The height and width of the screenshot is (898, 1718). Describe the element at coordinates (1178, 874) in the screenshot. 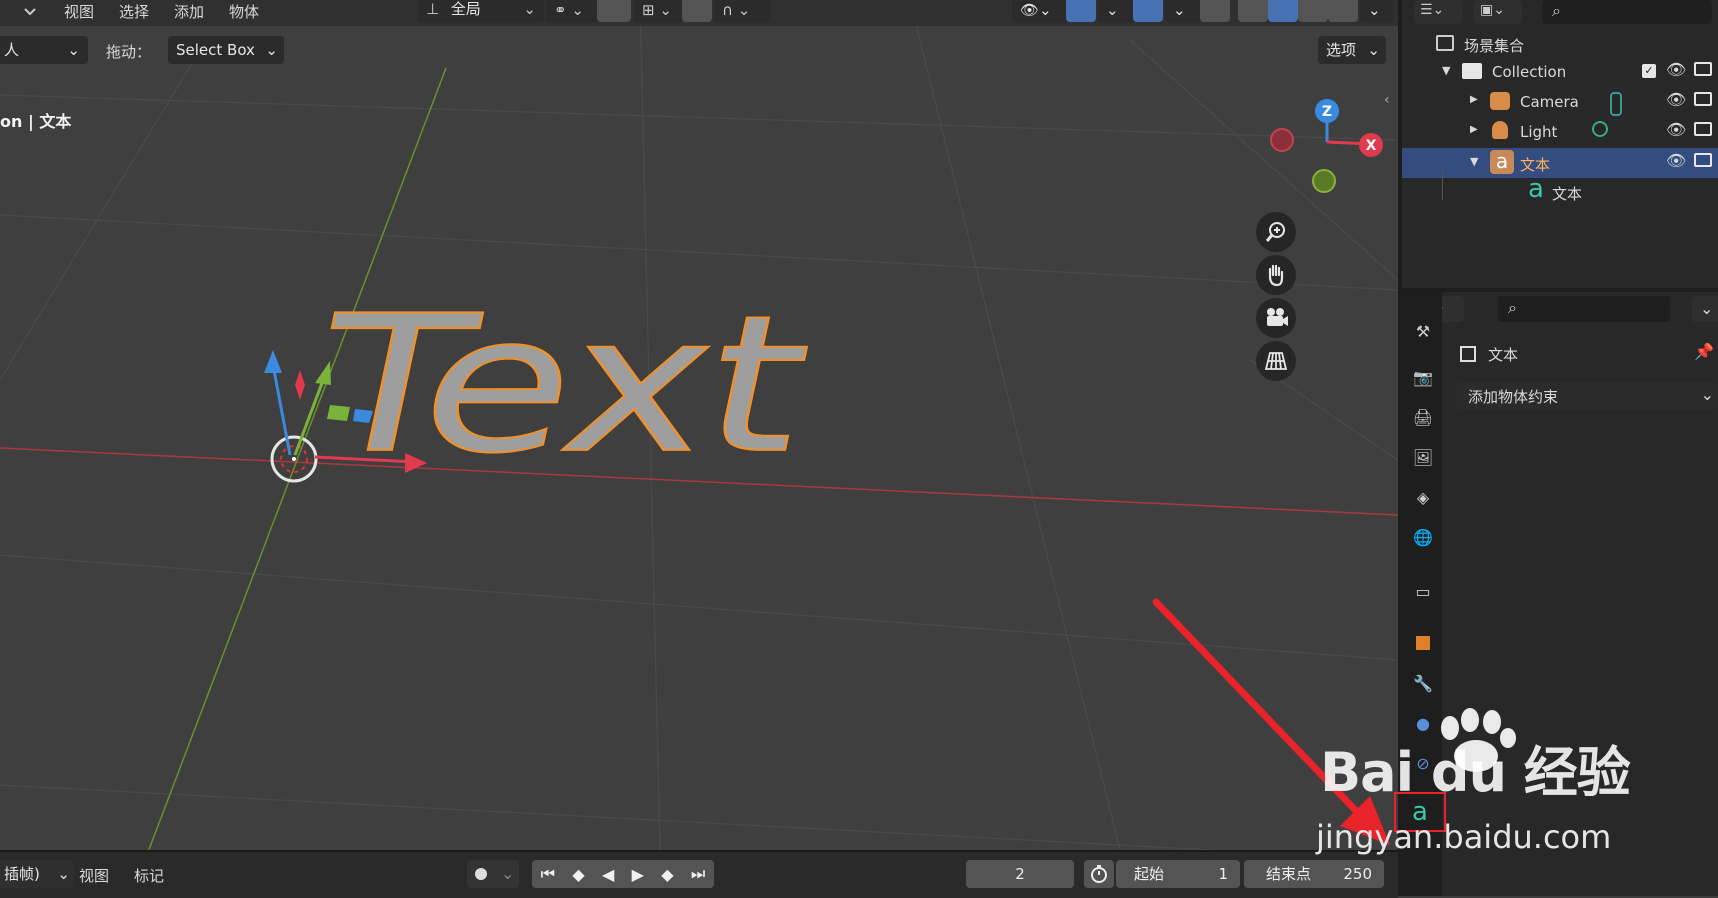

I see `start-frame-field: 起始 1` at that location.